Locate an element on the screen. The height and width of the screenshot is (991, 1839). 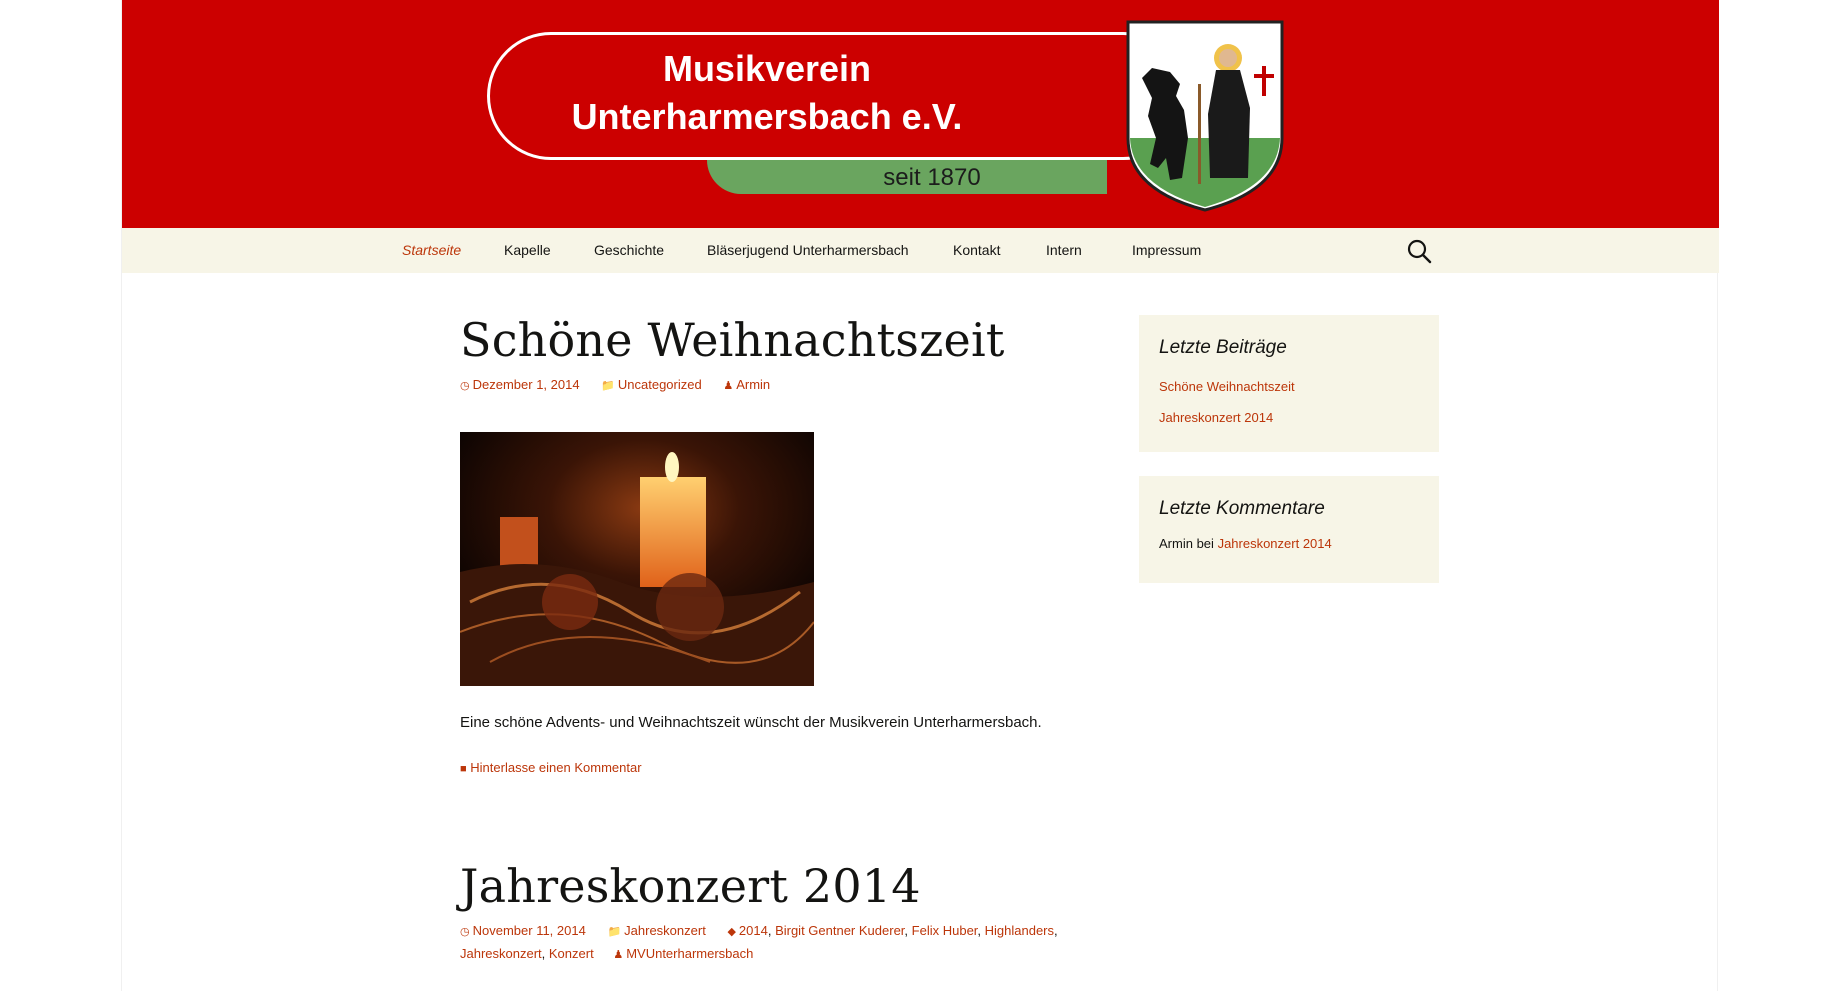
post-category: 📁 Jahreskonzert is located at coordinates (656, 930).